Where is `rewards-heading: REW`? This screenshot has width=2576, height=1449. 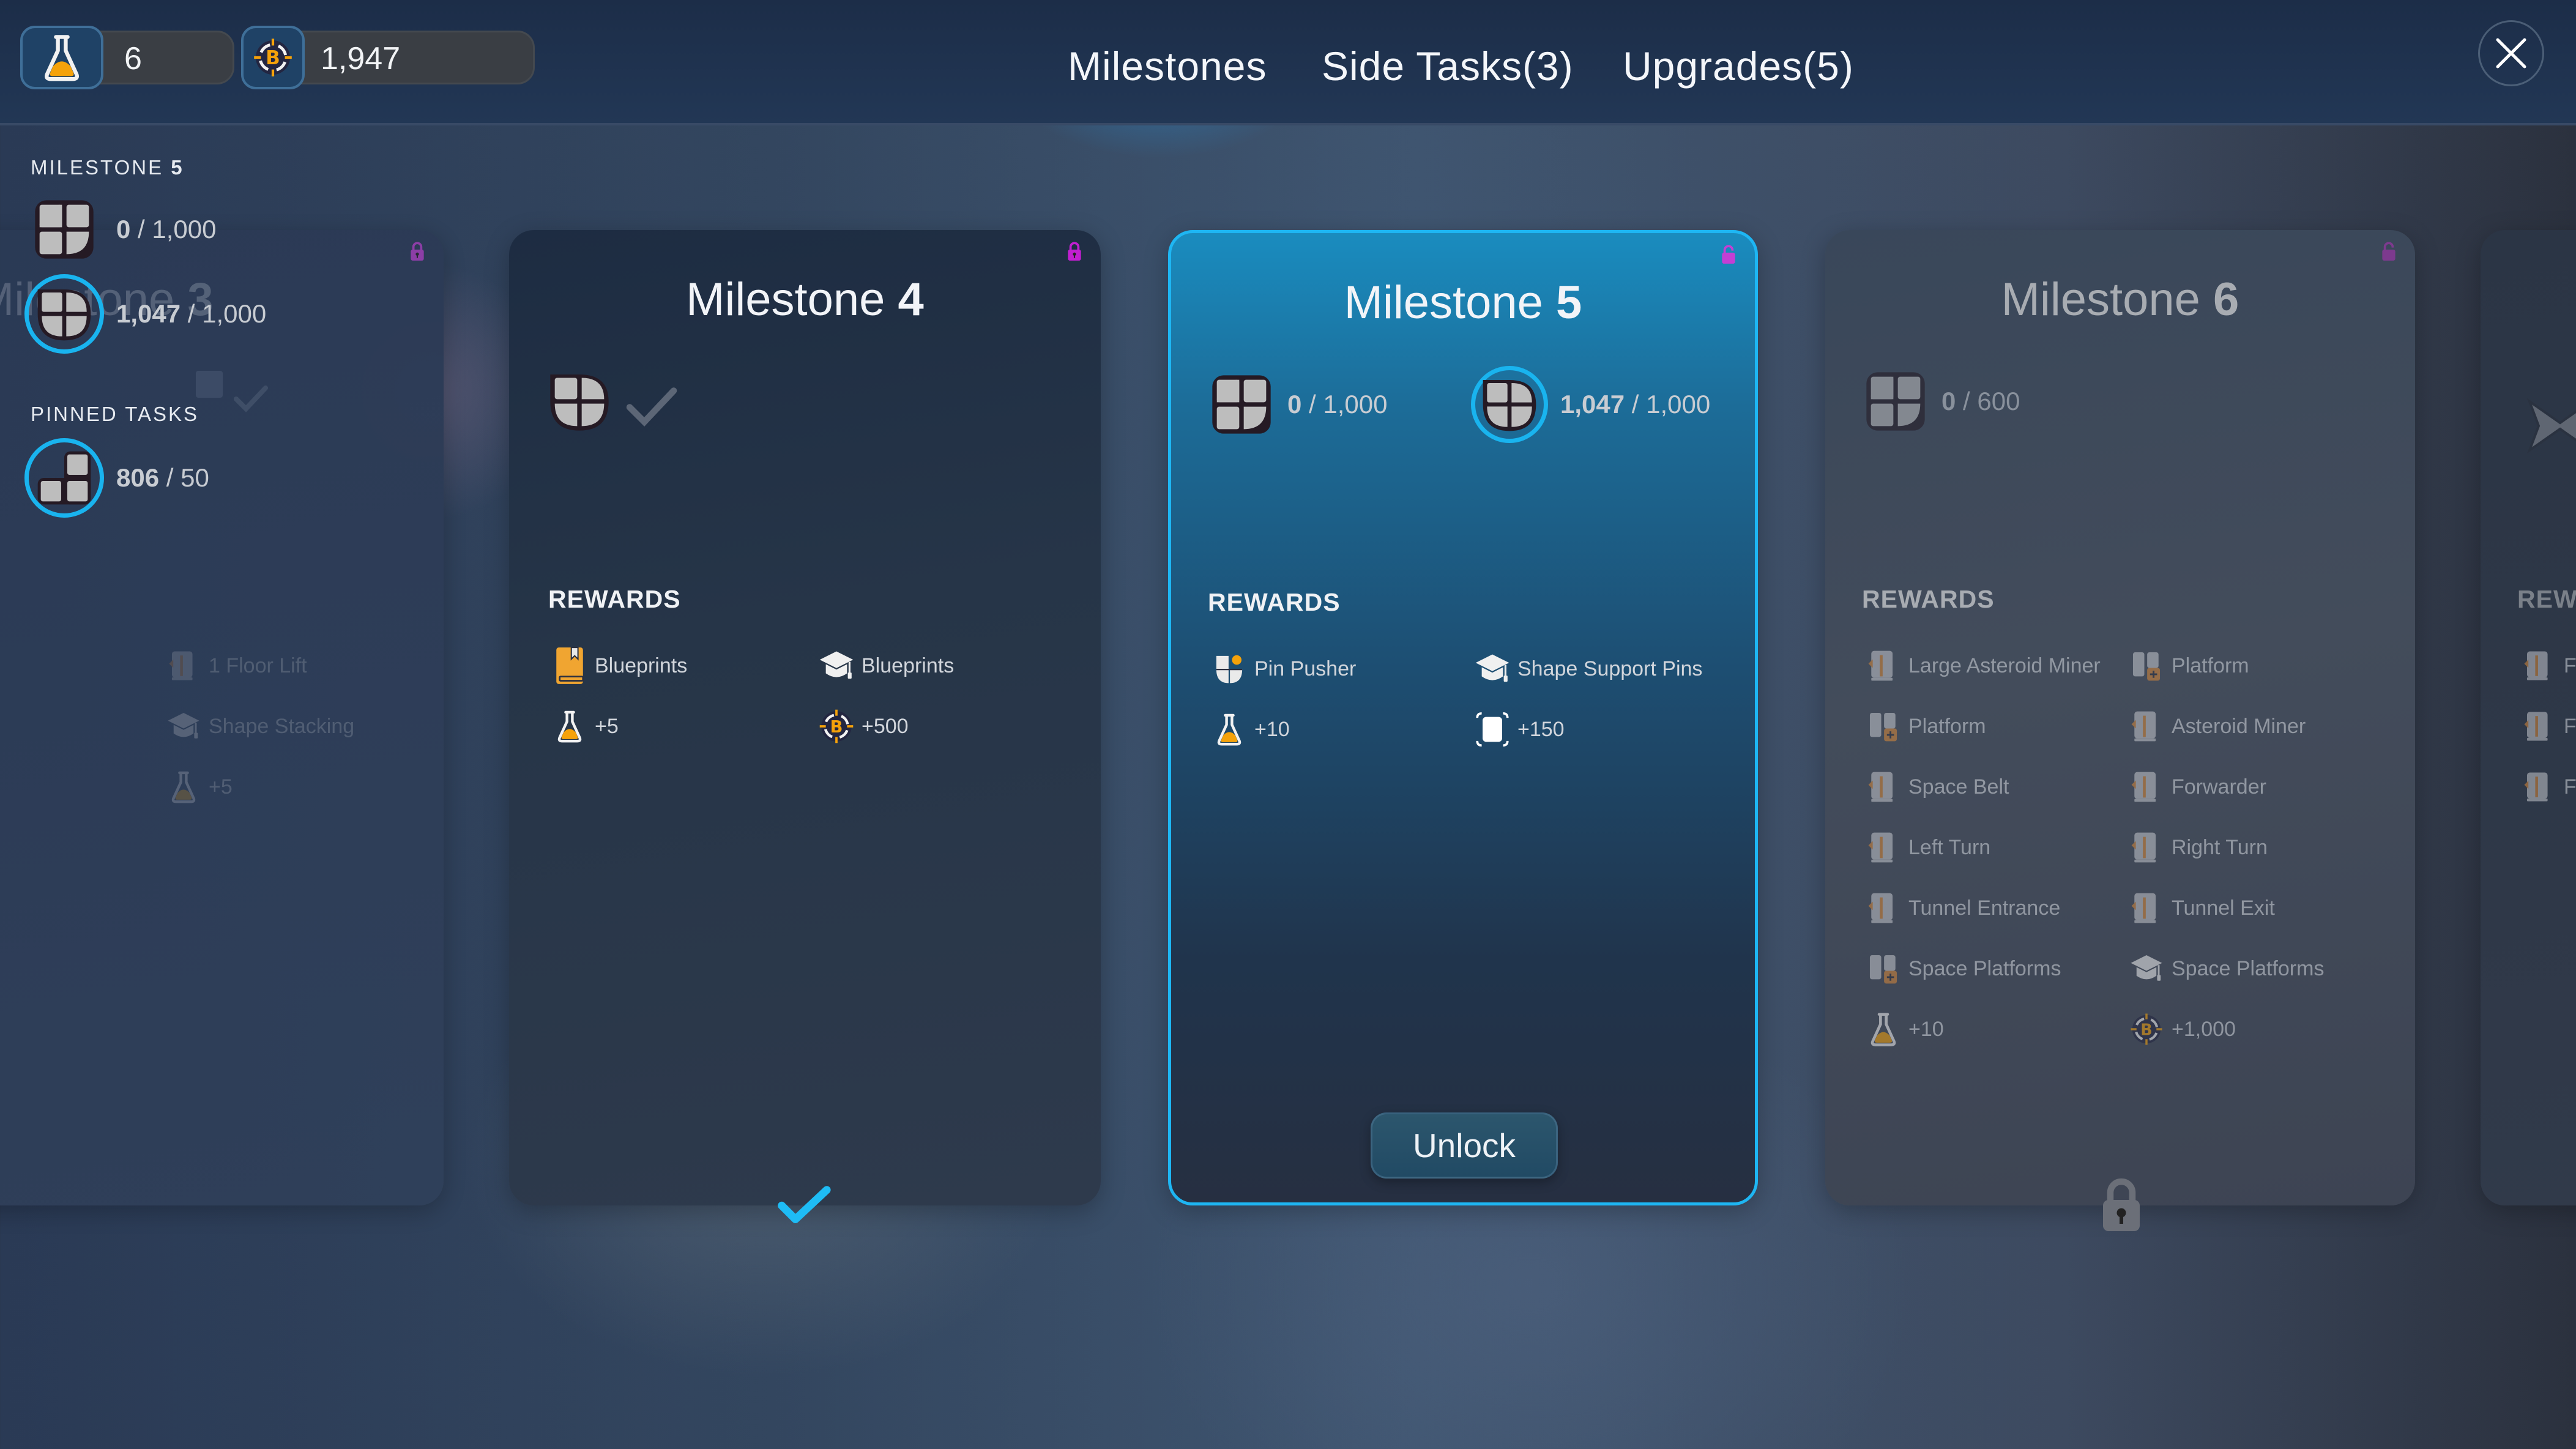 rewards-heading: REW is located at coordinates (2546, 599).